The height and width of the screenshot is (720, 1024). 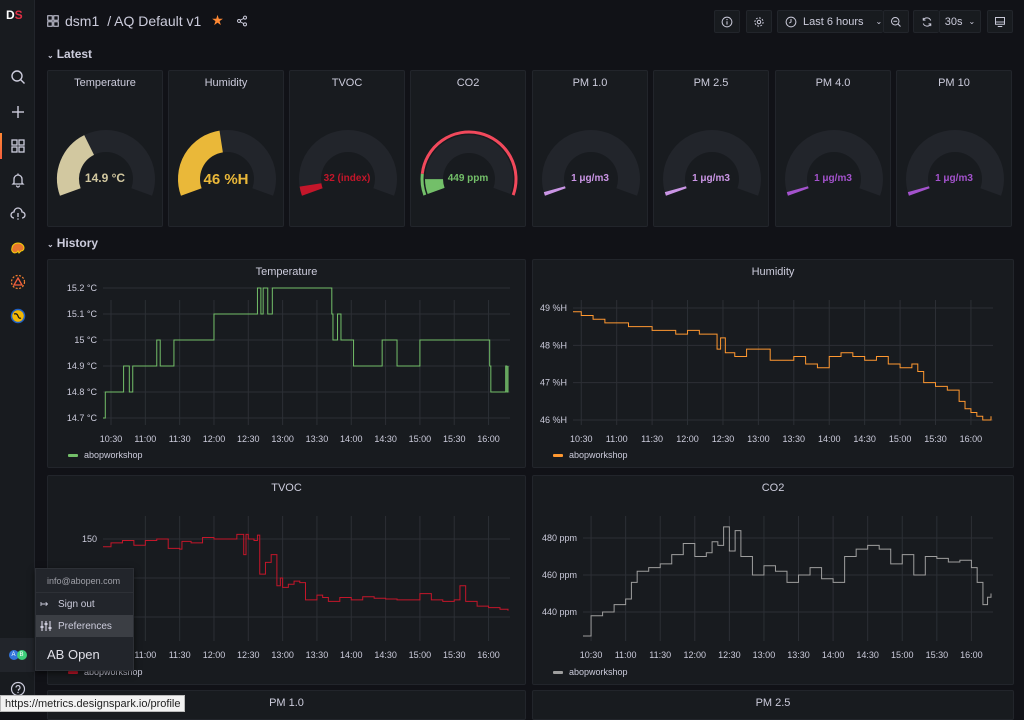 I want to click on y-tick-label: 48 %H, so click(x=553, y=345).